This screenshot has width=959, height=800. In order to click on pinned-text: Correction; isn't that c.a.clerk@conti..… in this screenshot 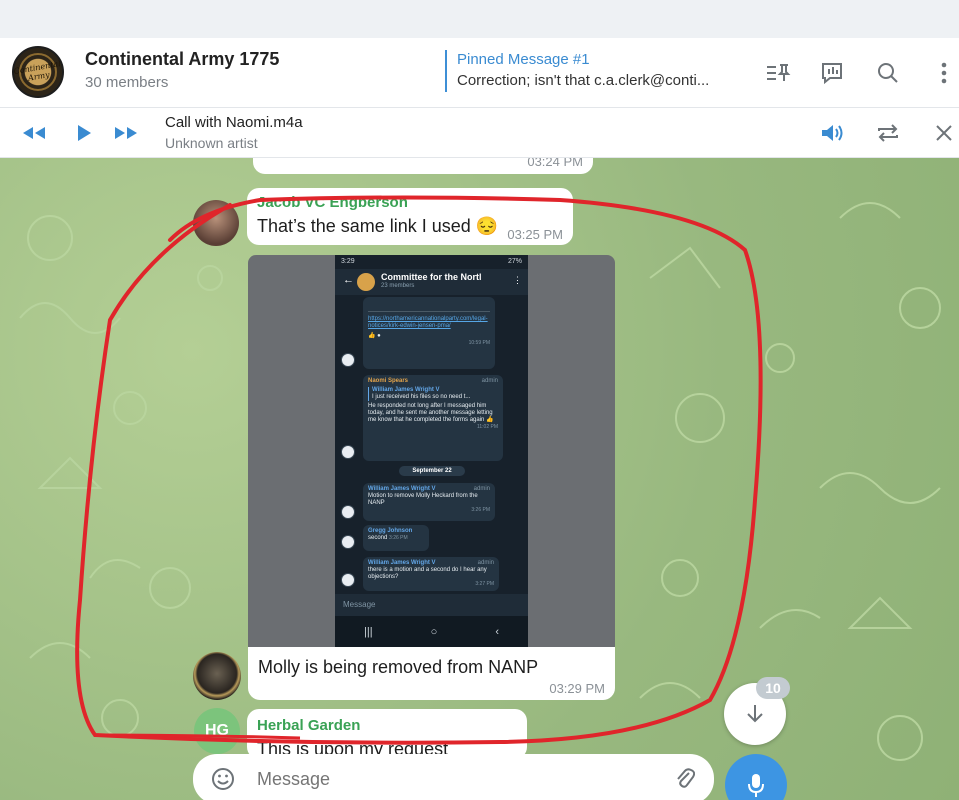, I will do `click(583, 80)`.